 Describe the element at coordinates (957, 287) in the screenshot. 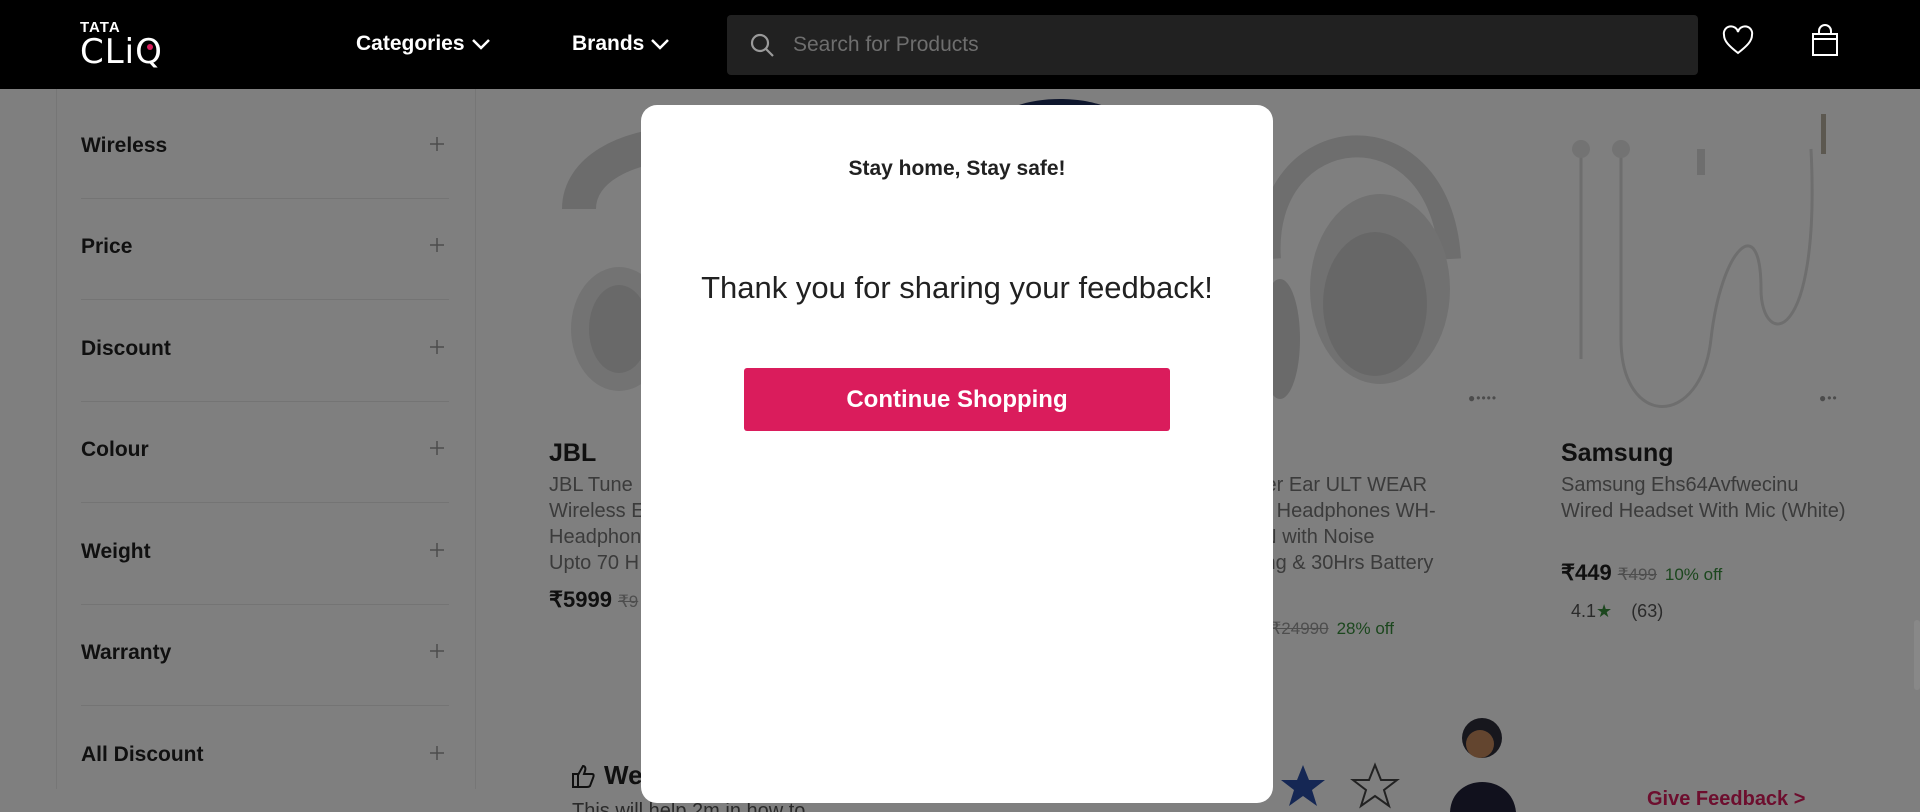

I see `modal-message: Thank you for sharing your feedback!` at that location.